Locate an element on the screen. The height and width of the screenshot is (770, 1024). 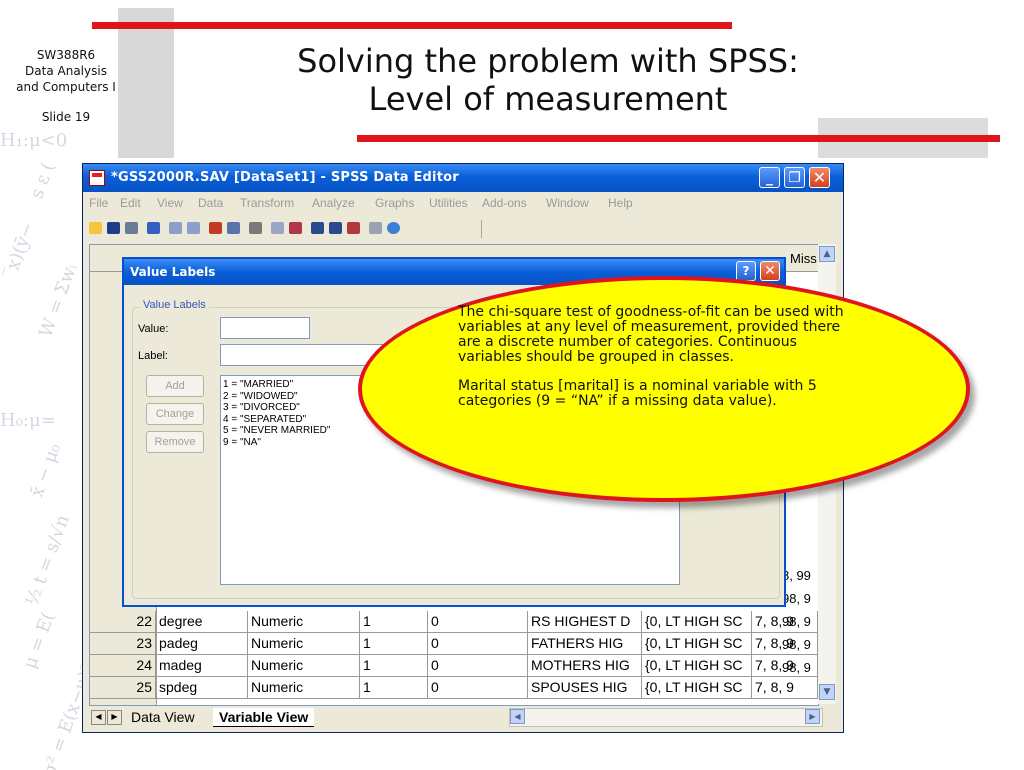
tab-next-icon: ▶ is located at coordinates (114, 717).